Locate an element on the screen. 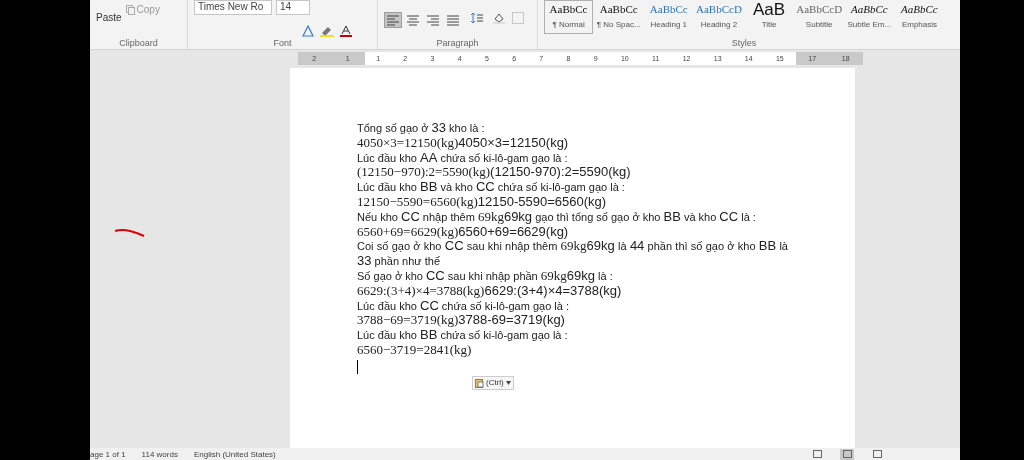  align-right-icon is located at coordinates (433, 20).